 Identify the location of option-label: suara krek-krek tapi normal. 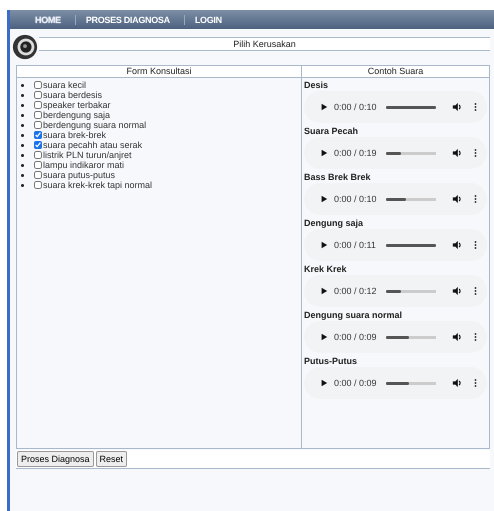
(97, 185).